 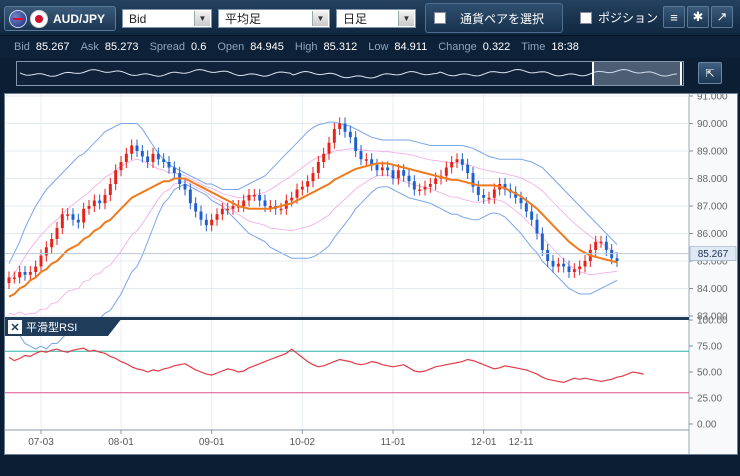 What do you see at coordinates (243, 19) in the screenshot?
I see `chart-type-value: 平均足` at bounding box center [243, 19].